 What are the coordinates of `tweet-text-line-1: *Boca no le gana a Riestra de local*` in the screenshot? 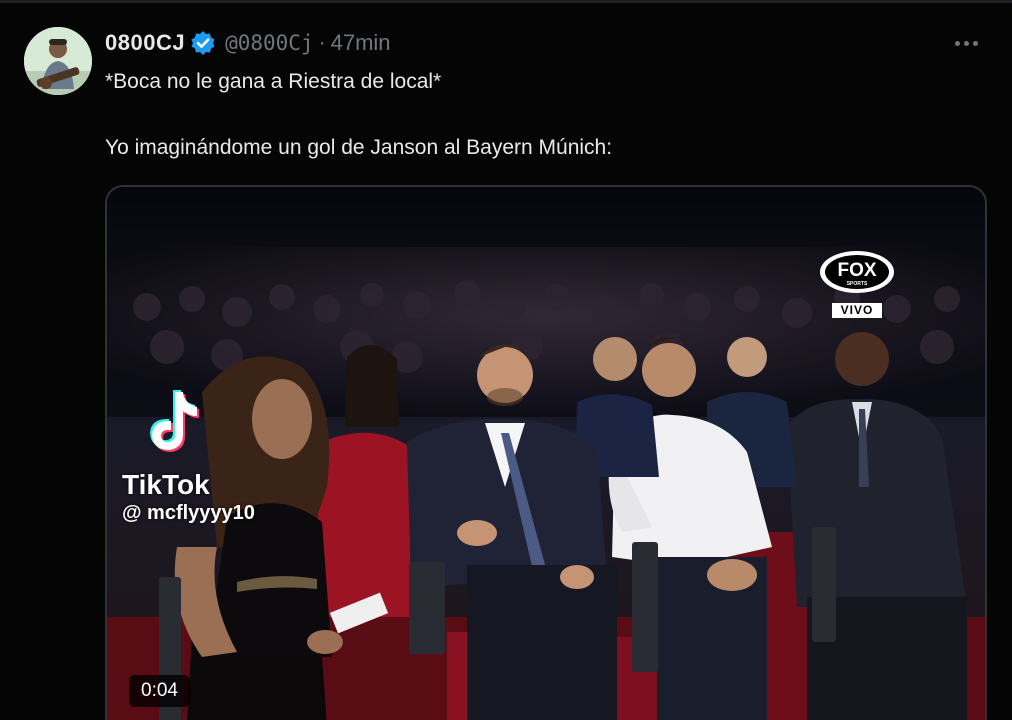 It's located at (273, 81).